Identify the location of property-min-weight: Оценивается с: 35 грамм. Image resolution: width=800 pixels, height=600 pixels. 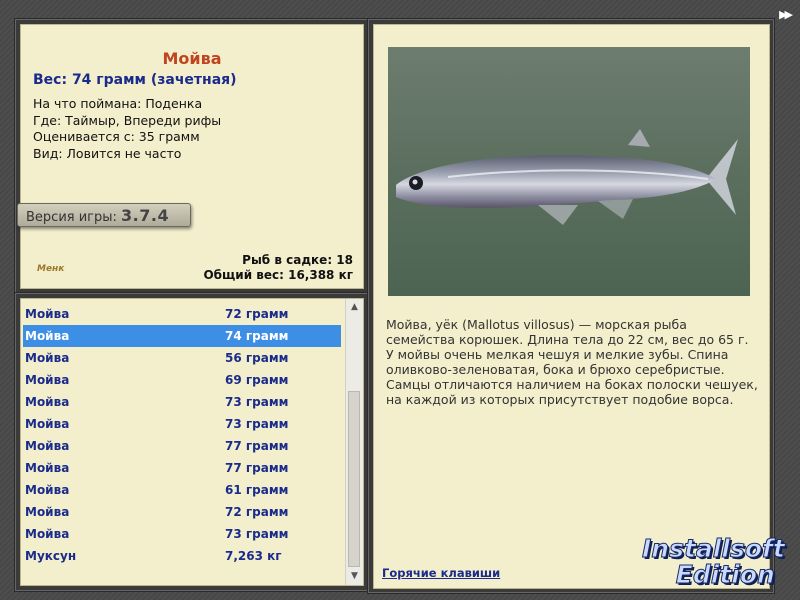
(116, 136).